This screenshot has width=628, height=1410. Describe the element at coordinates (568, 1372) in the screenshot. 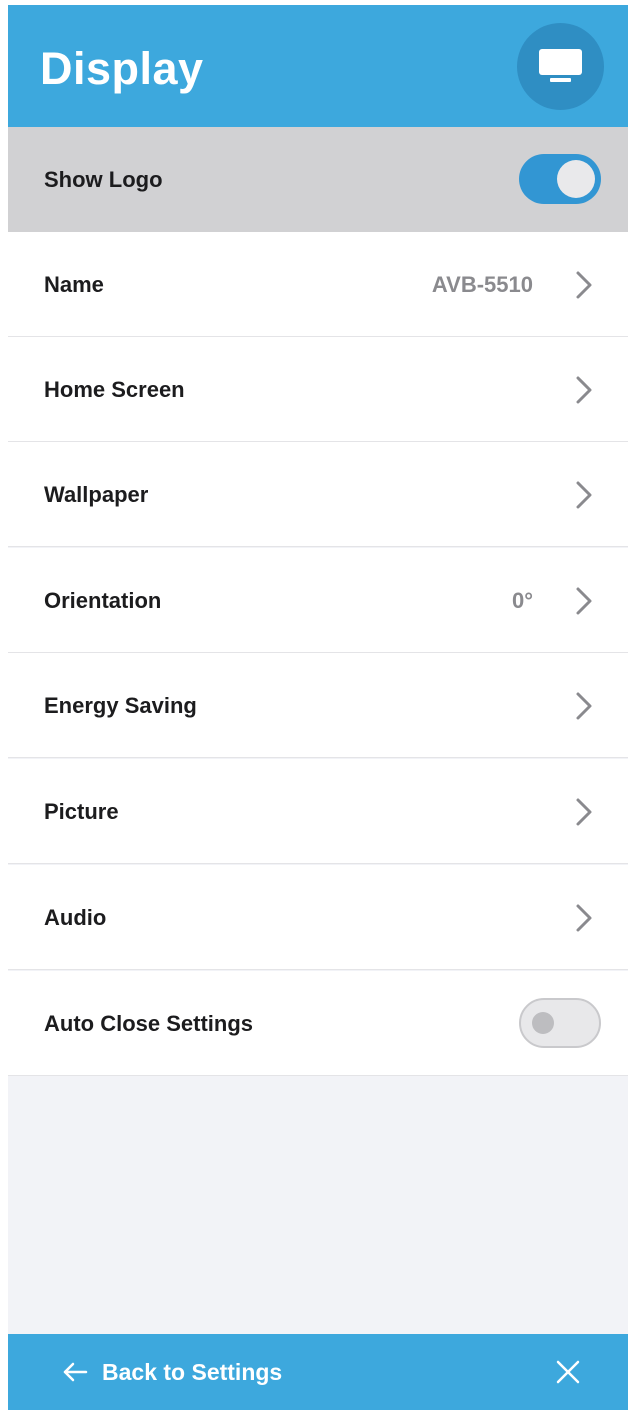

I see `close-icon` at that location.